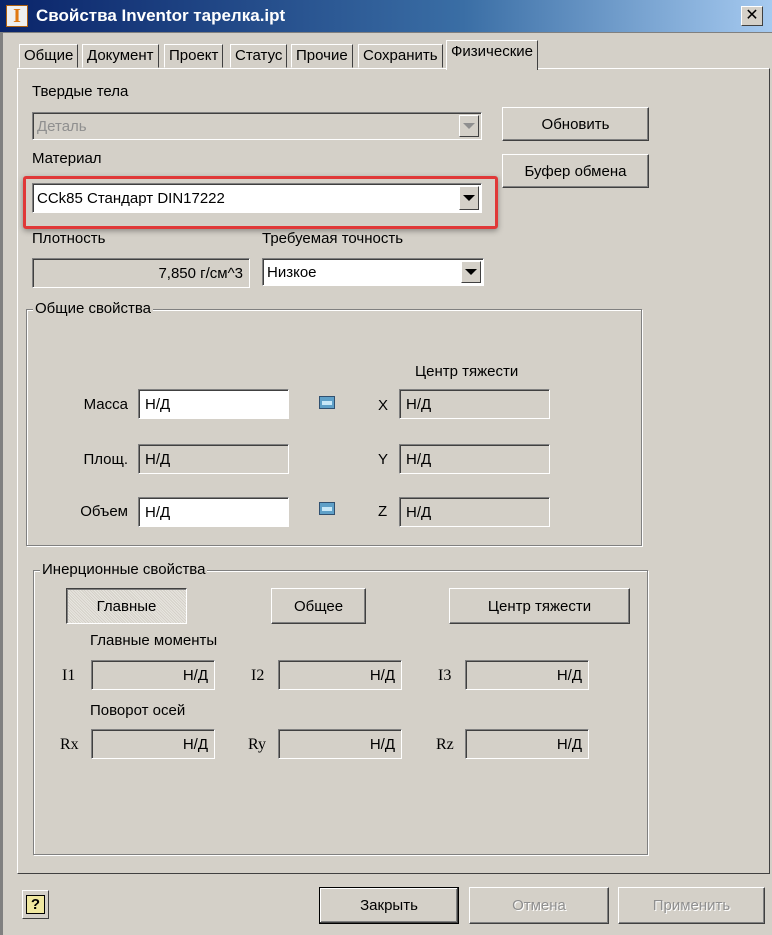  Describe the element at coordinates (138, 710) in the screenshot. I see `axis-rotation-title: Поворот осей` at that location.